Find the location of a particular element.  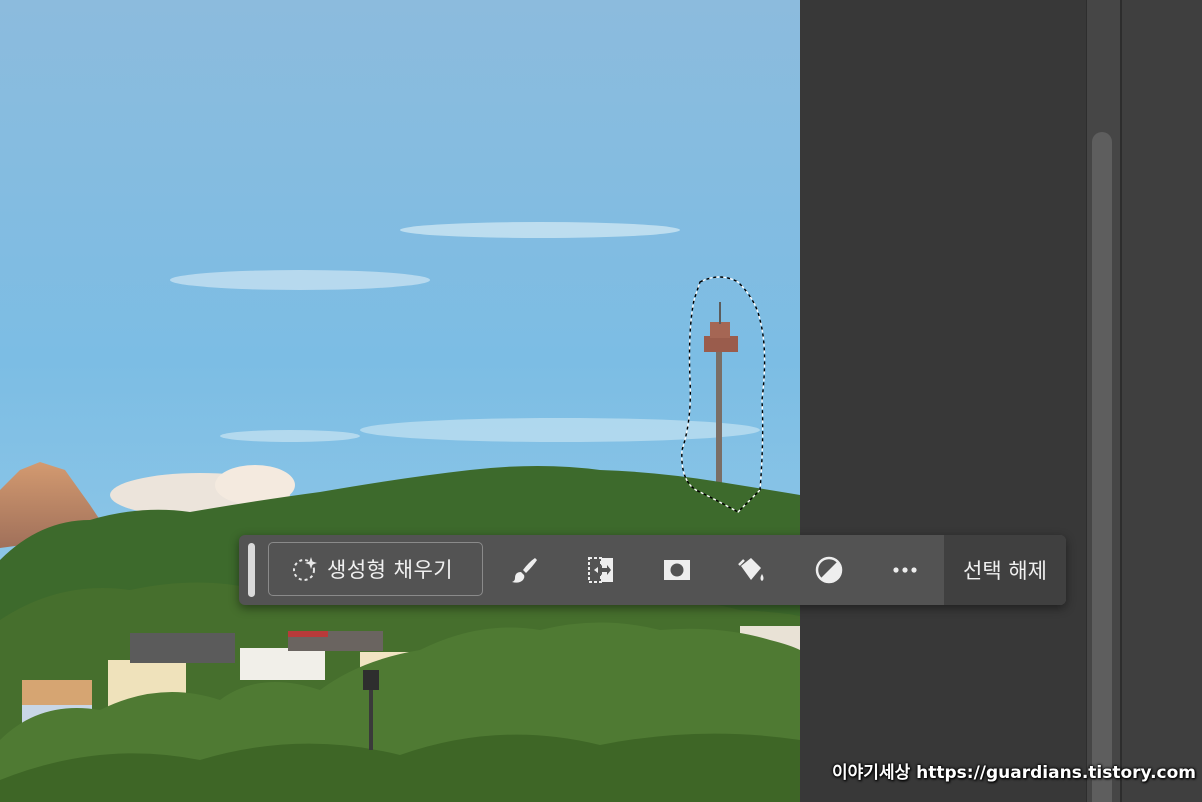

brush-tool-button is located at coordinates (525, 570).